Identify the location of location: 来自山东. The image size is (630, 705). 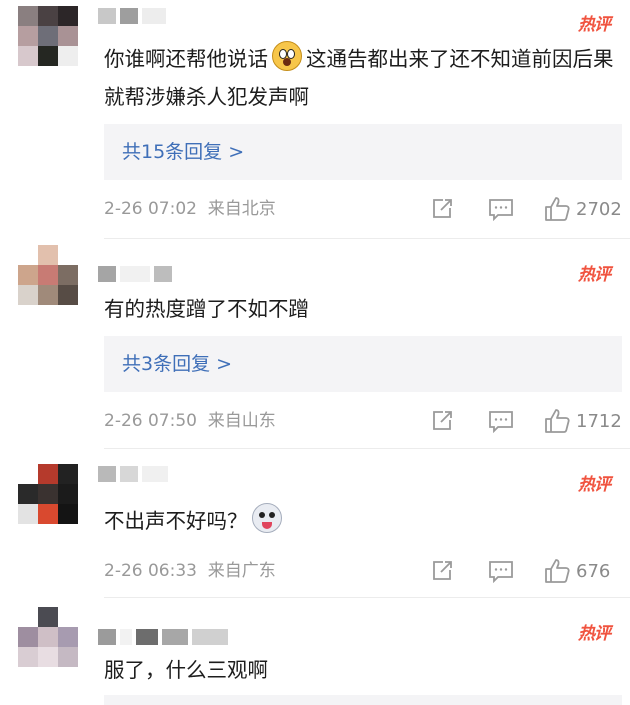
(241, 421).